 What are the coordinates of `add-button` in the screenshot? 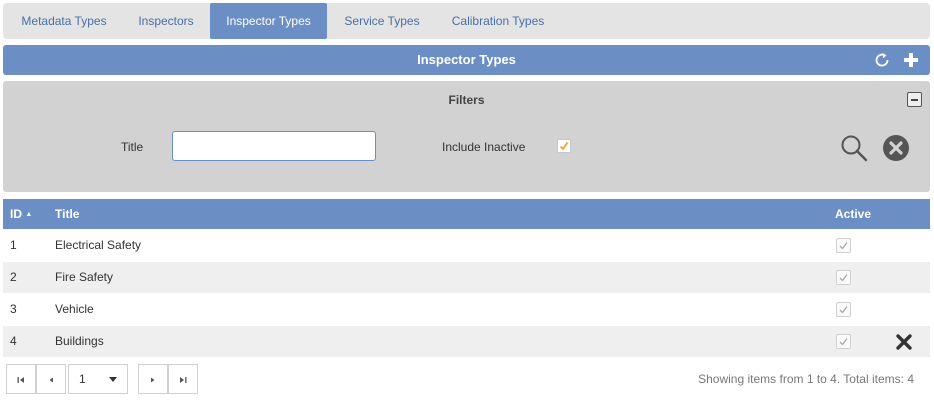 It's located at (911, 60).